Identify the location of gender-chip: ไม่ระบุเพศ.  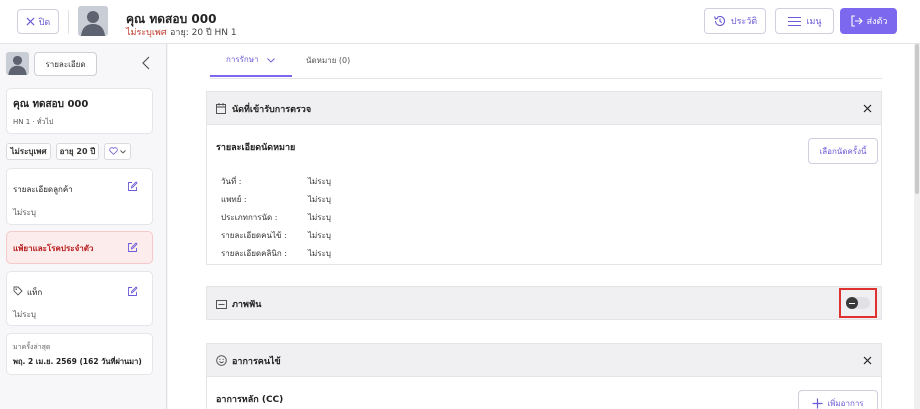
(28, 151).